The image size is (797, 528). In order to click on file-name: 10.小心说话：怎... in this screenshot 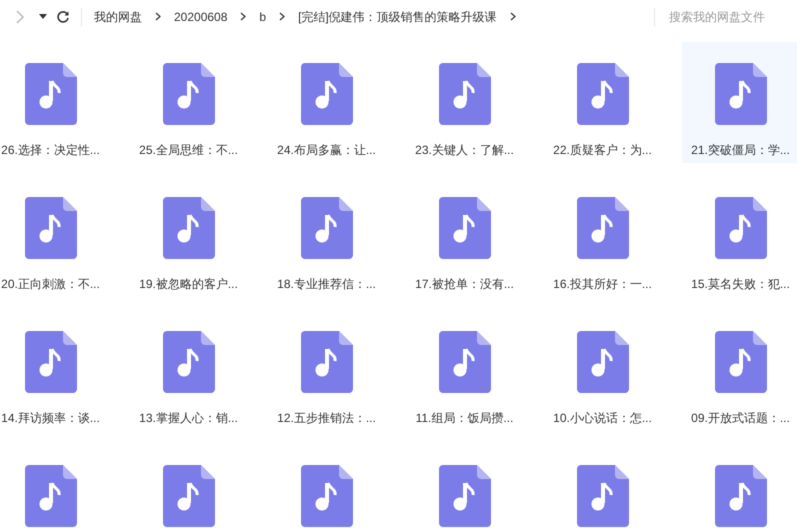, I will do `click(602, 418)`.